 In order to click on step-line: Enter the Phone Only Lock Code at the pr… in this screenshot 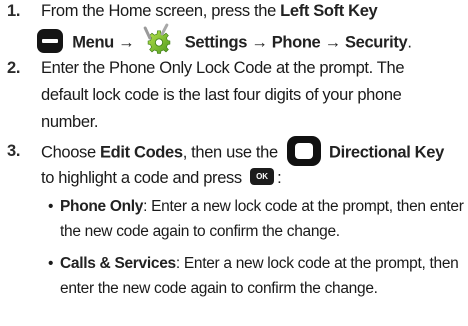, I will do `click(223, 68)`.